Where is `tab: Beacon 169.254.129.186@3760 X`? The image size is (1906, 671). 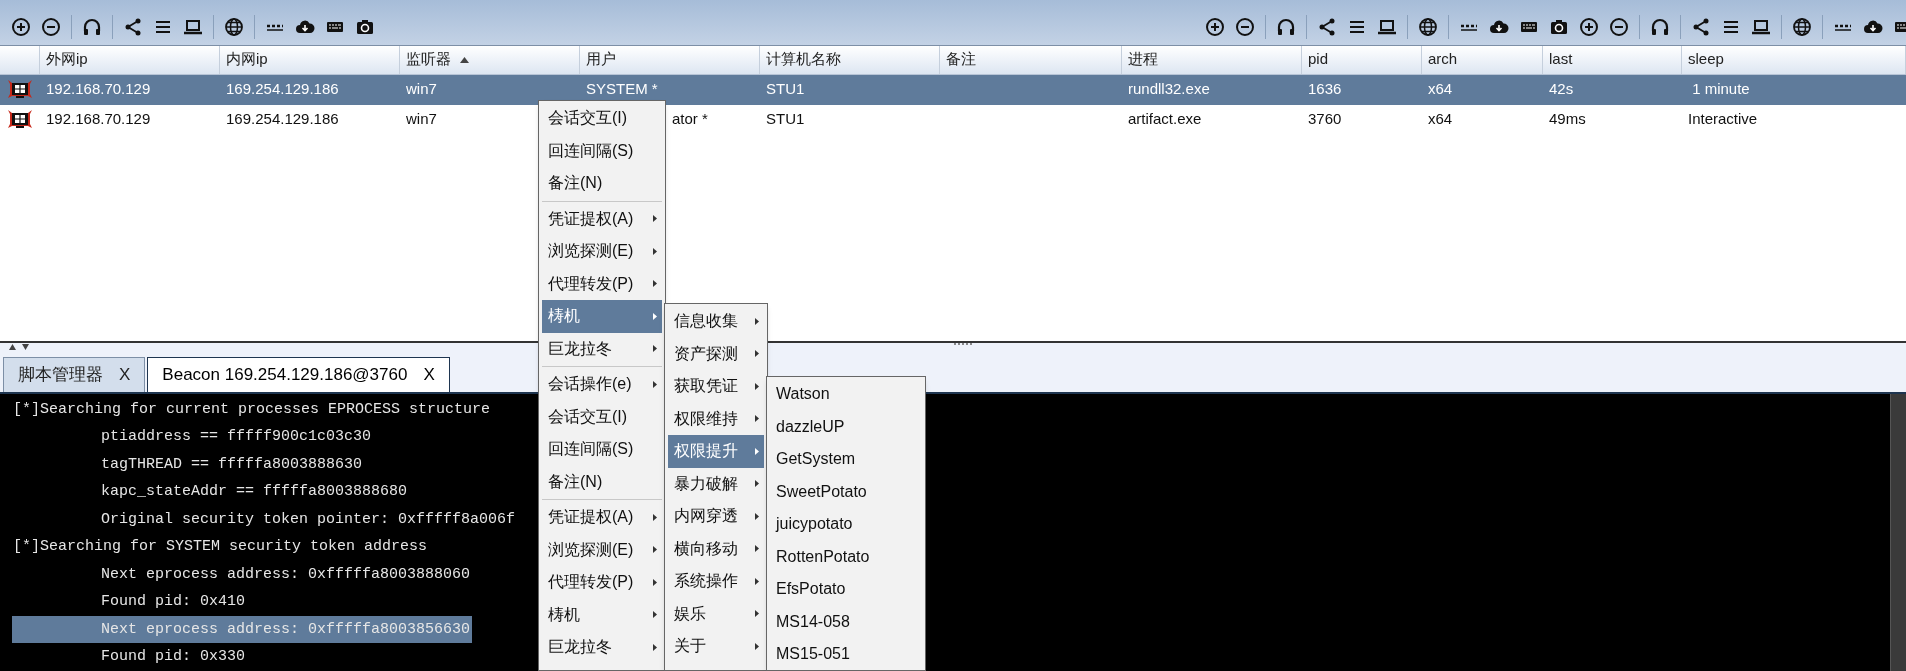 tab: Beacon 169.254.129.186@3760 X is located at coordinates (298, 374).